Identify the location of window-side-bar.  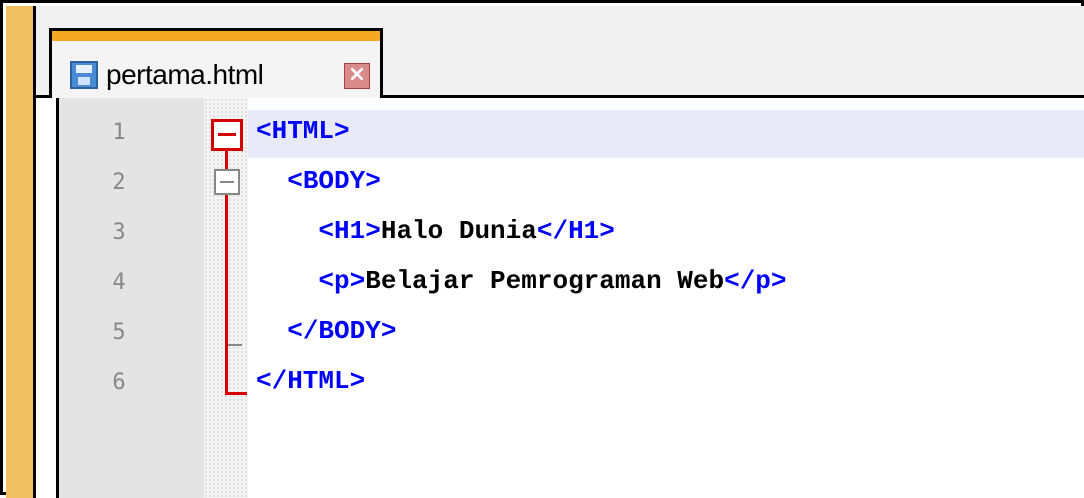
(21, 252).